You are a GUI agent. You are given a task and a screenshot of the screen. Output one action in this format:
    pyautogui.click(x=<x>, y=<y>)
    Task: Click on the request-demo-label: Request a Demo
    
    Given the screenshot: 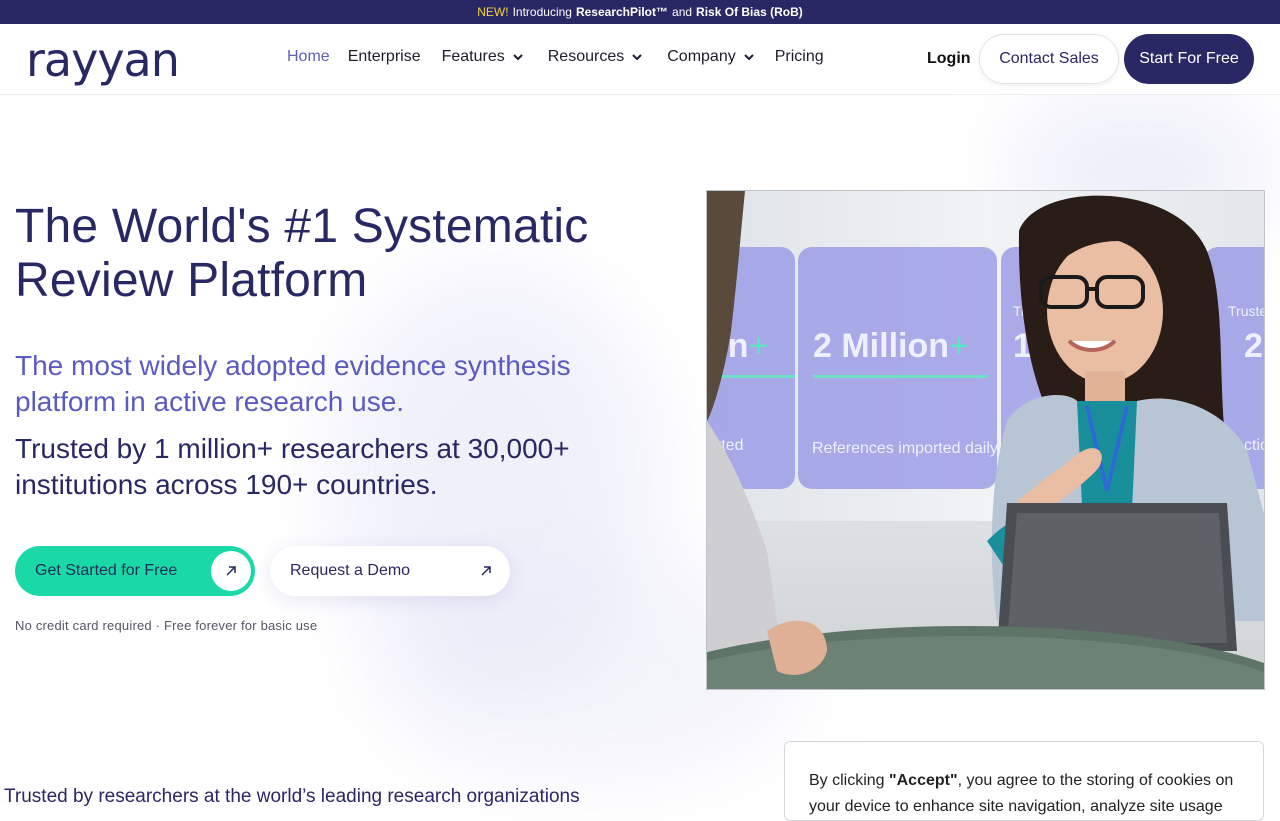 What is the action you would take?
    pyautogui.click(x=350, y=570)
    